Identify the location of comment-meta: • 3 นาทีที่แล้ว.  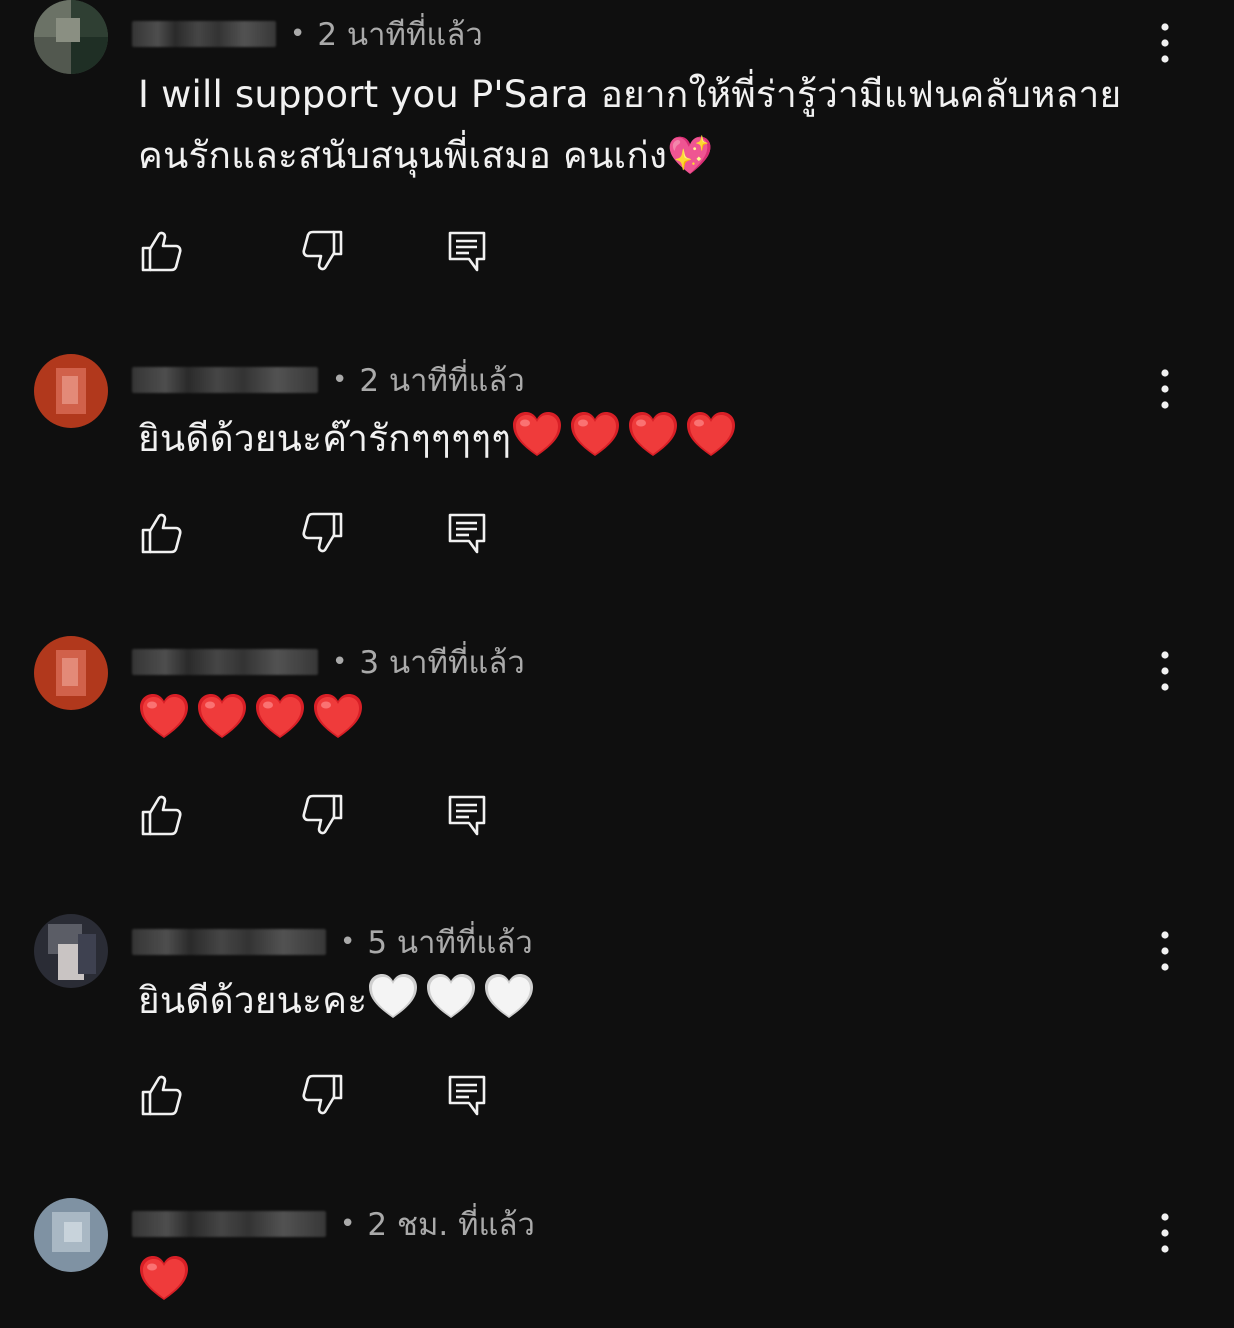
(328, 662).